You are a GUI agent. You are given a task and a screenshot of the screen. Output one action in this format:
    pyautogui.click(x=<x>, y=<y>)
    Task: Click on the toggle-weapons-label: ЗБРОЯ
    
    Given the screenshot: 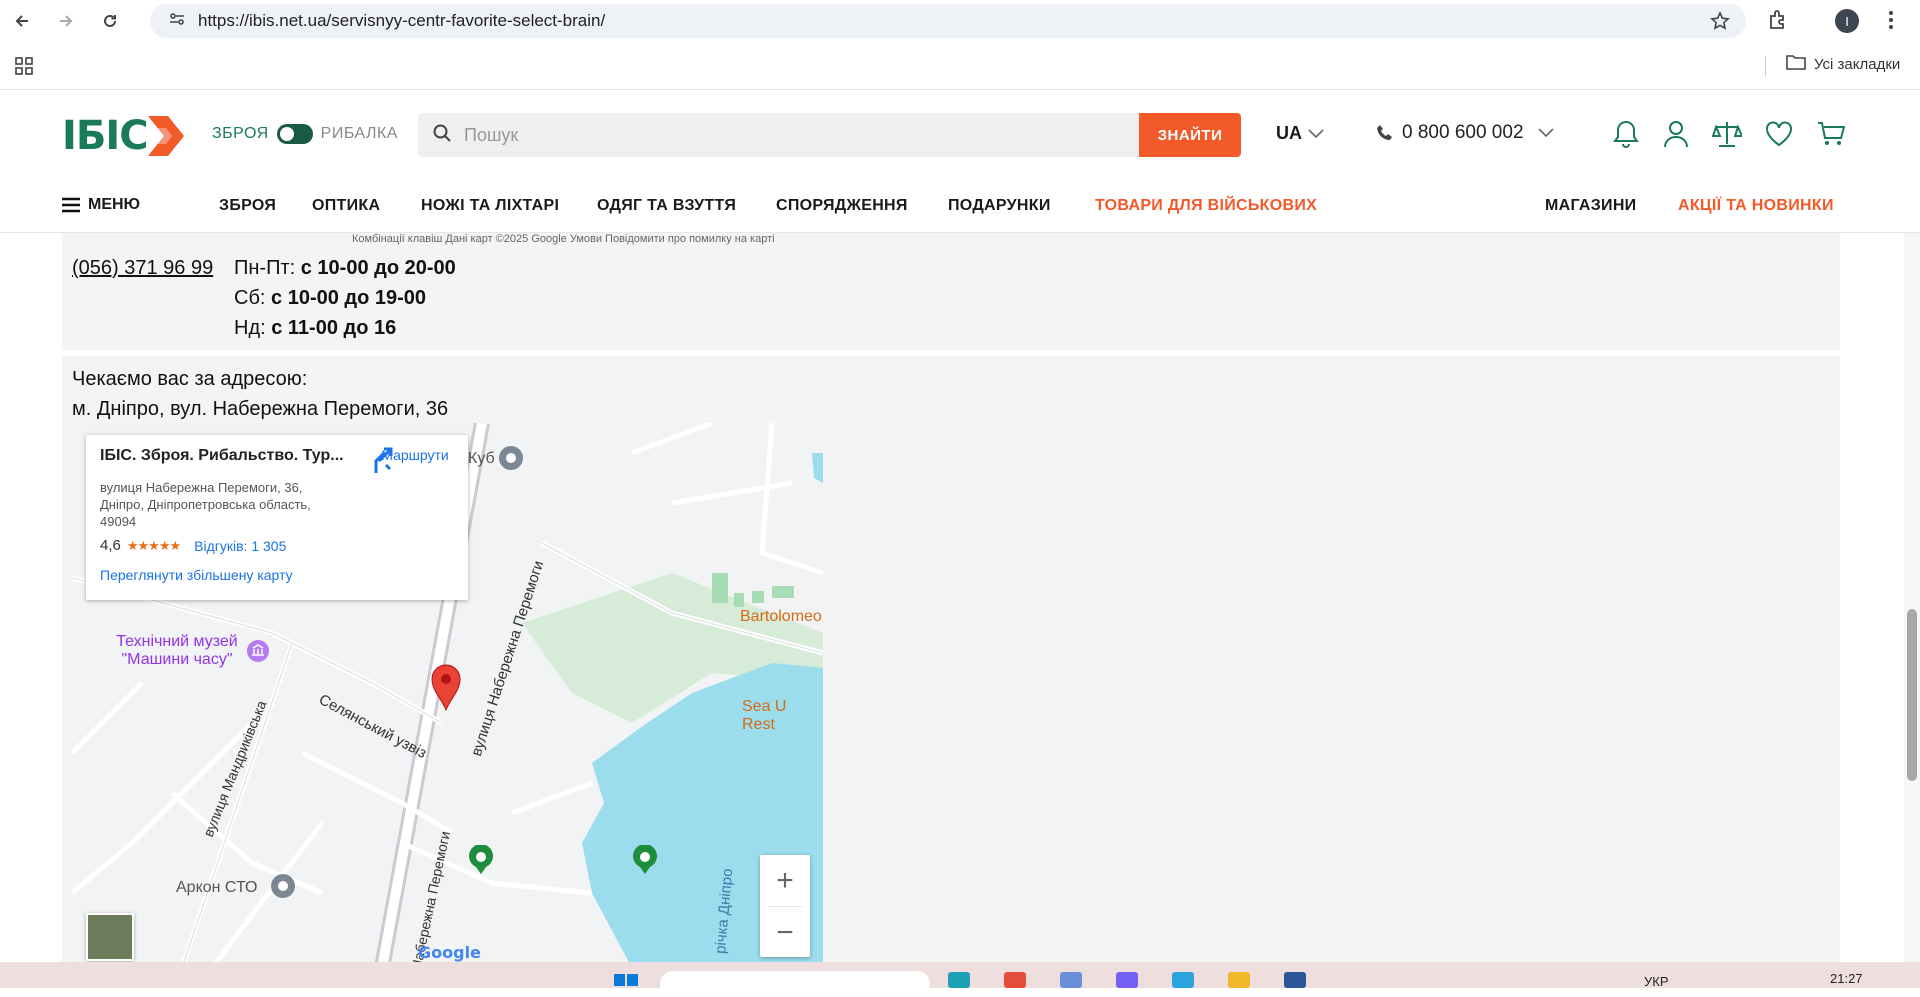 What is the action you would take?
    pyautogui.click(x=240, y=134)
    